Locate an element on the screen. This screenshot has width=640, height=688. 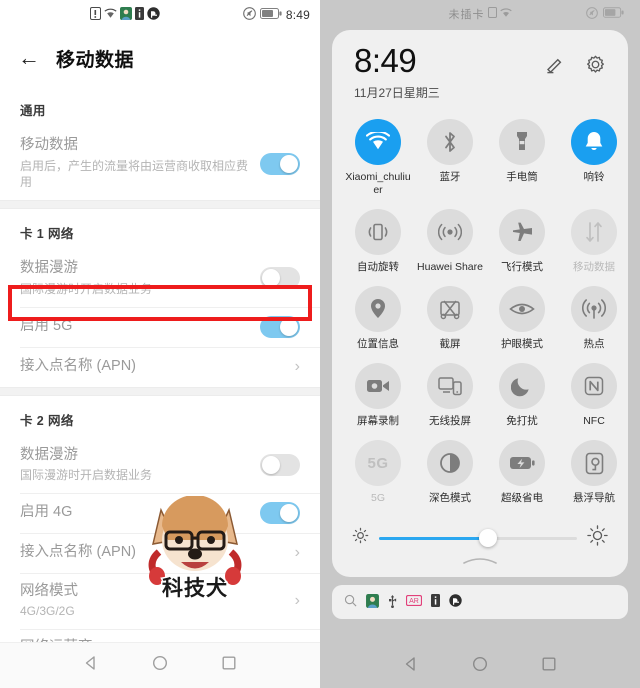
settings-row-network-mode: 网络模式 4G/3G/2G › is located at coordinates (160, 600).